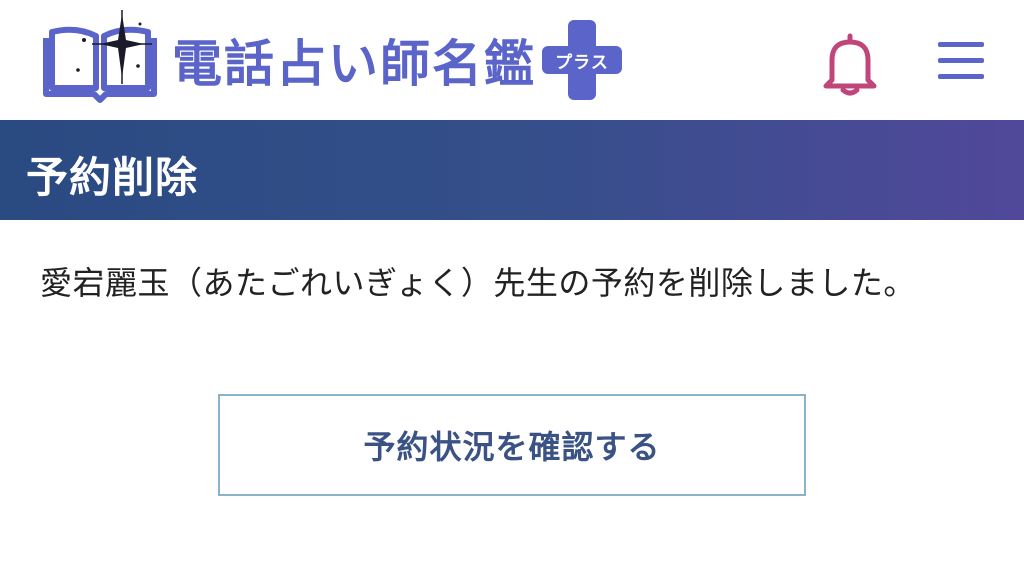  What do you see at coordinates (961, 76) in the screenshot?
I see `menu-bar-bottom` at bounding box center [961, 76].